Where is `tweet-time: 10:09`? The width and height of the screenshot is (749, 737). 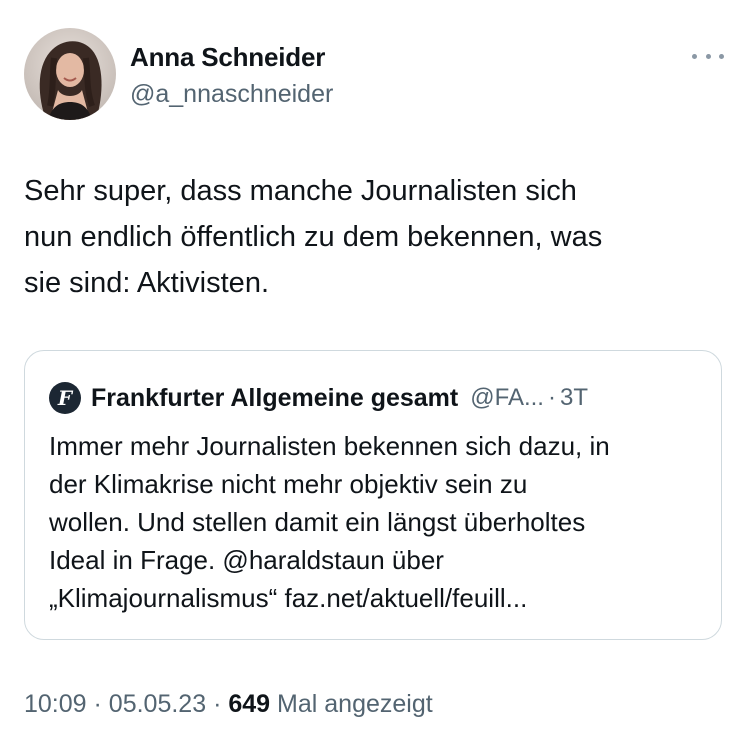 tweet-time: 10:09 is located at coordinates (55, 704).